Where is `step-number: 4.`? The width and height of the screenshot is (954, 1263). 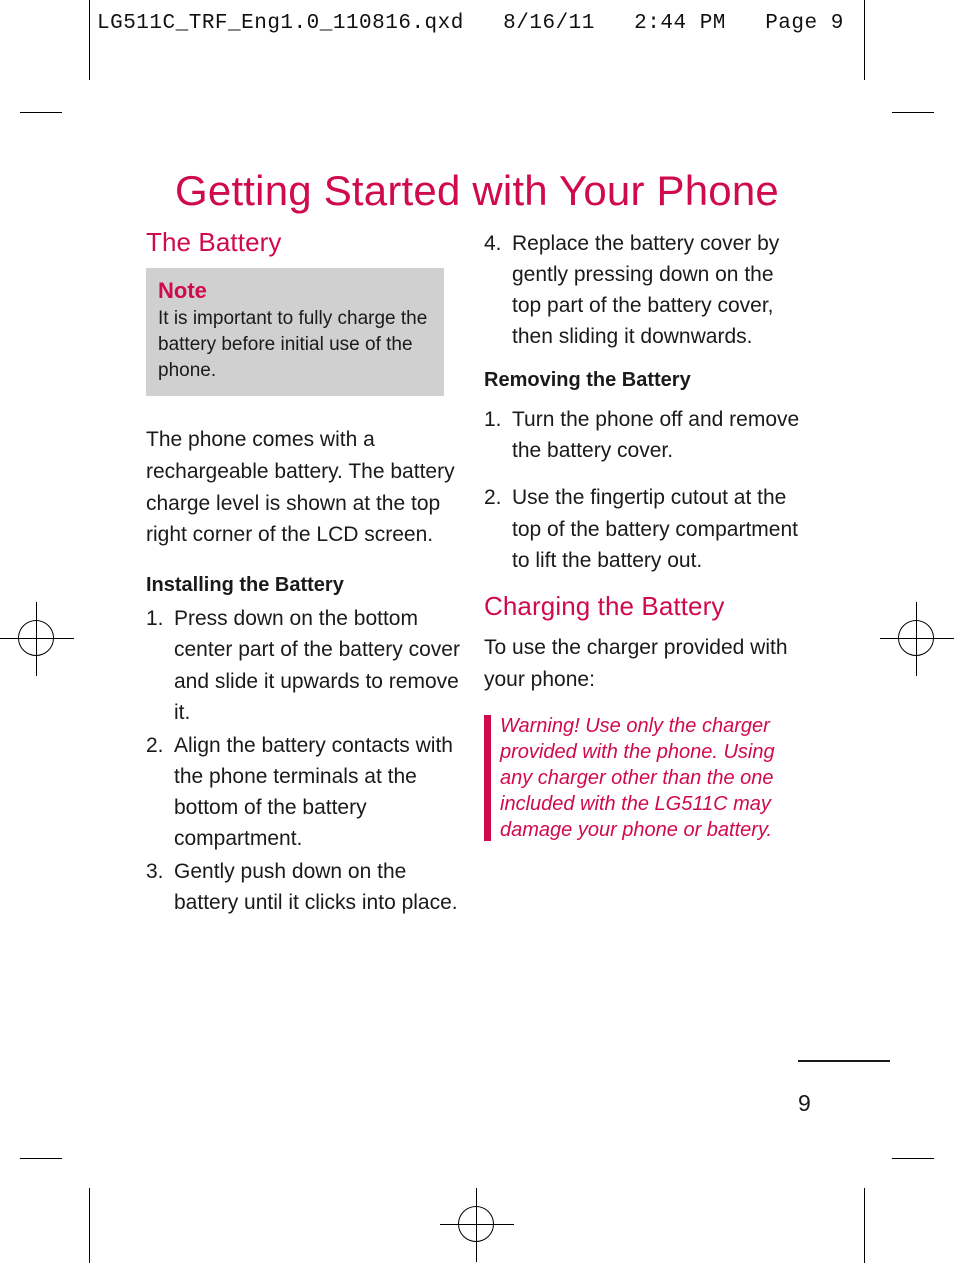 step-number: 4. is located at coordinates (493, 243).